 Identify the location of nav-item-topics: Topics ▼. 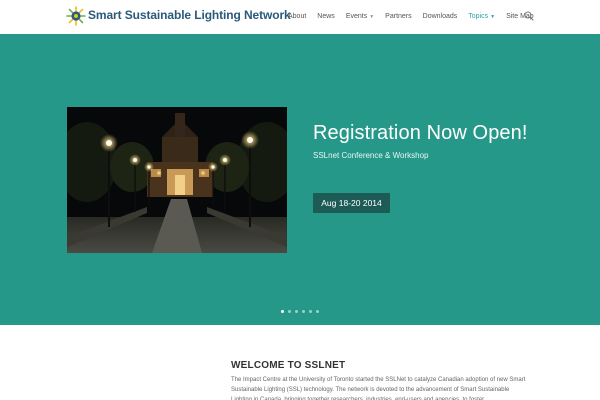
(481, 16).